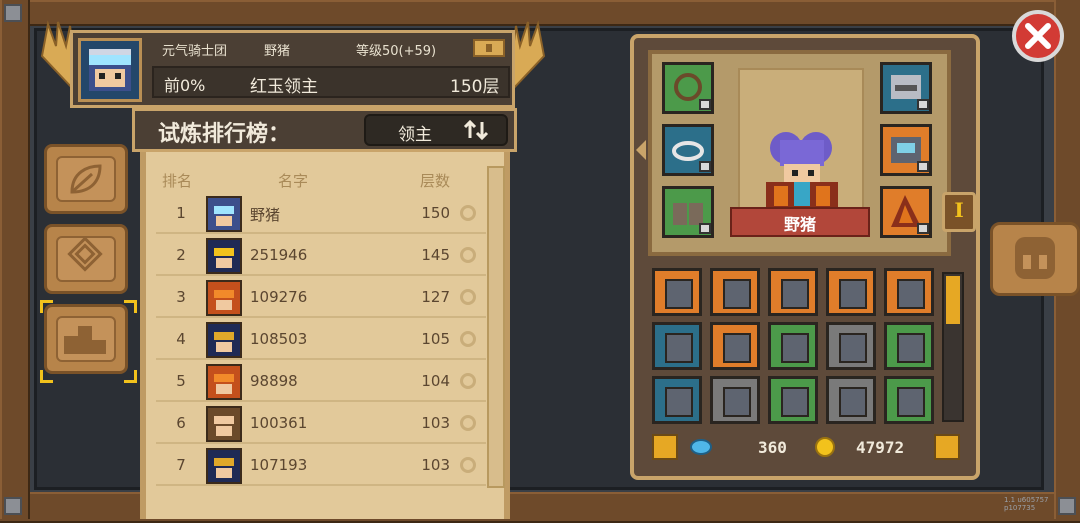 This screenshot has width=1080, height=523. I want to click on rank-percent: 前0%, so click(185, 85).